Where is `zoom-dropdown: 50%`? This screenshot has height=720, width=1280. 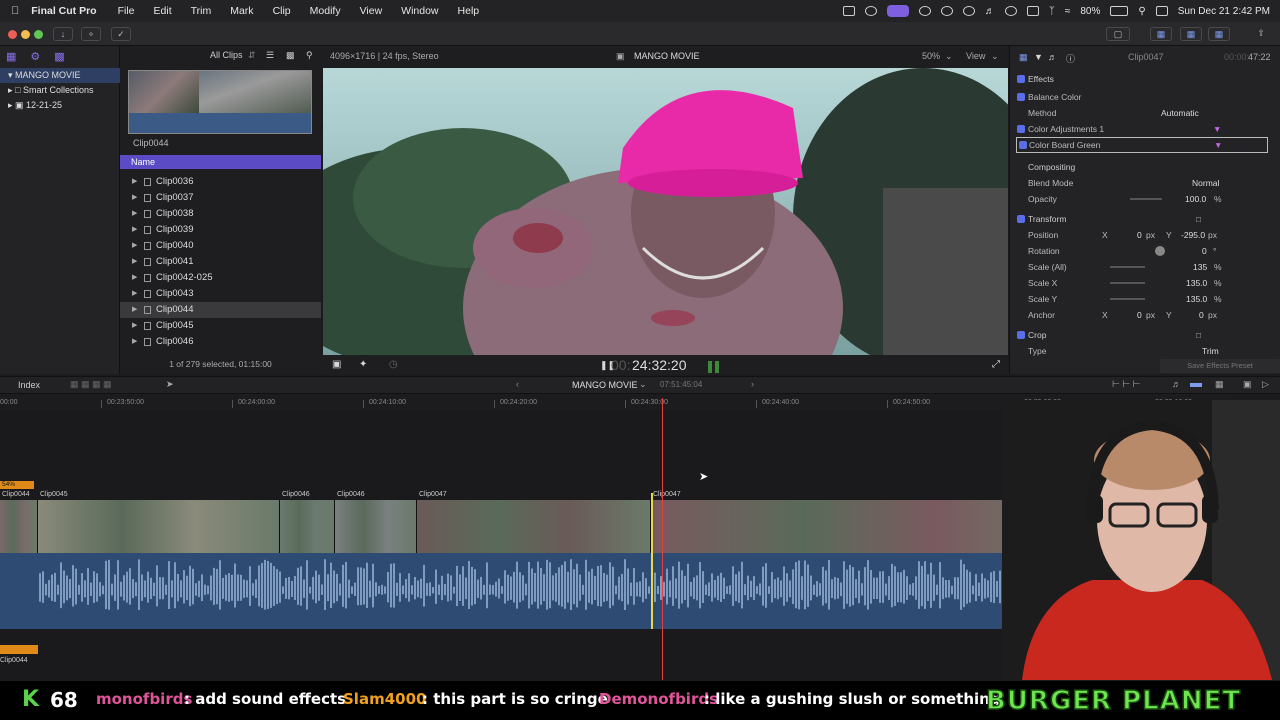
zoom-dropdown: 50% is located at coordinates (931, 56).